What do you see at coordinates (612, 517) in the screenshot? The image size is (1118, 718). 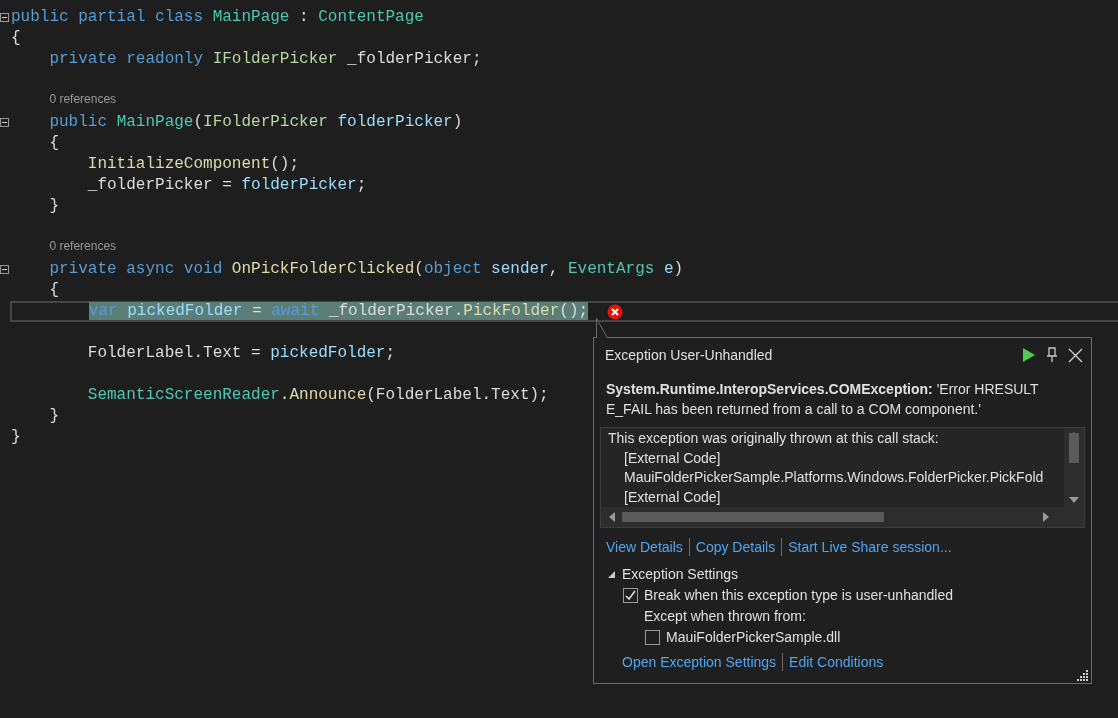 I see `scroll-left-icon` at bounding box center [612, 517].